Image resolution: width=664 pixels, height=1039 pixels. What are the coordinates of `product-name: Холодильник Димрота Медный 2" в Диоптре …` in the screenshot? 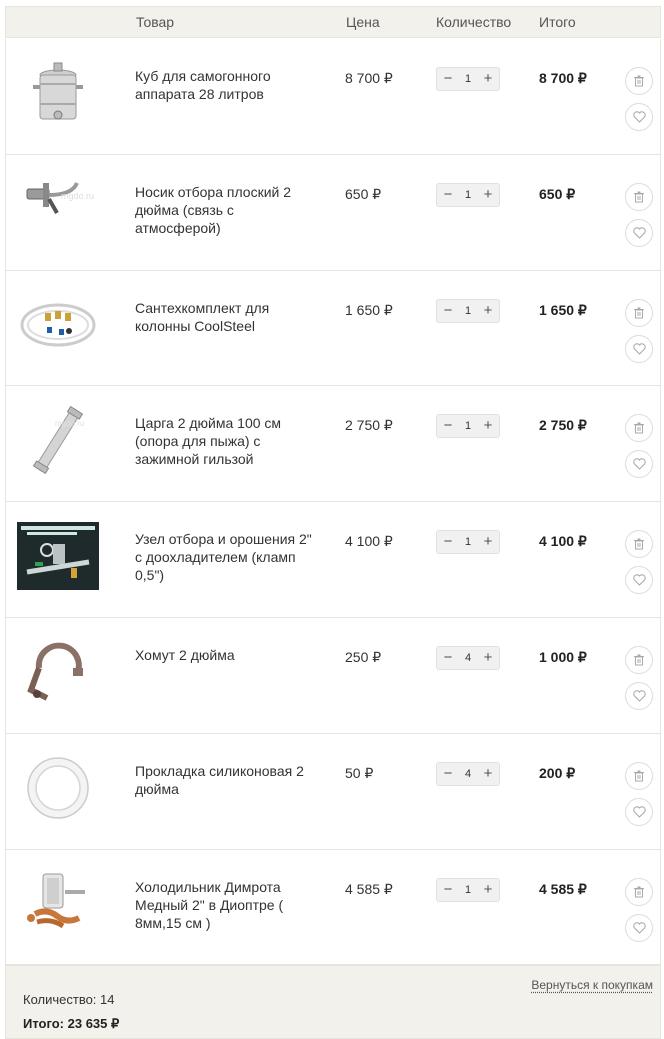 It's located at (225, 905).